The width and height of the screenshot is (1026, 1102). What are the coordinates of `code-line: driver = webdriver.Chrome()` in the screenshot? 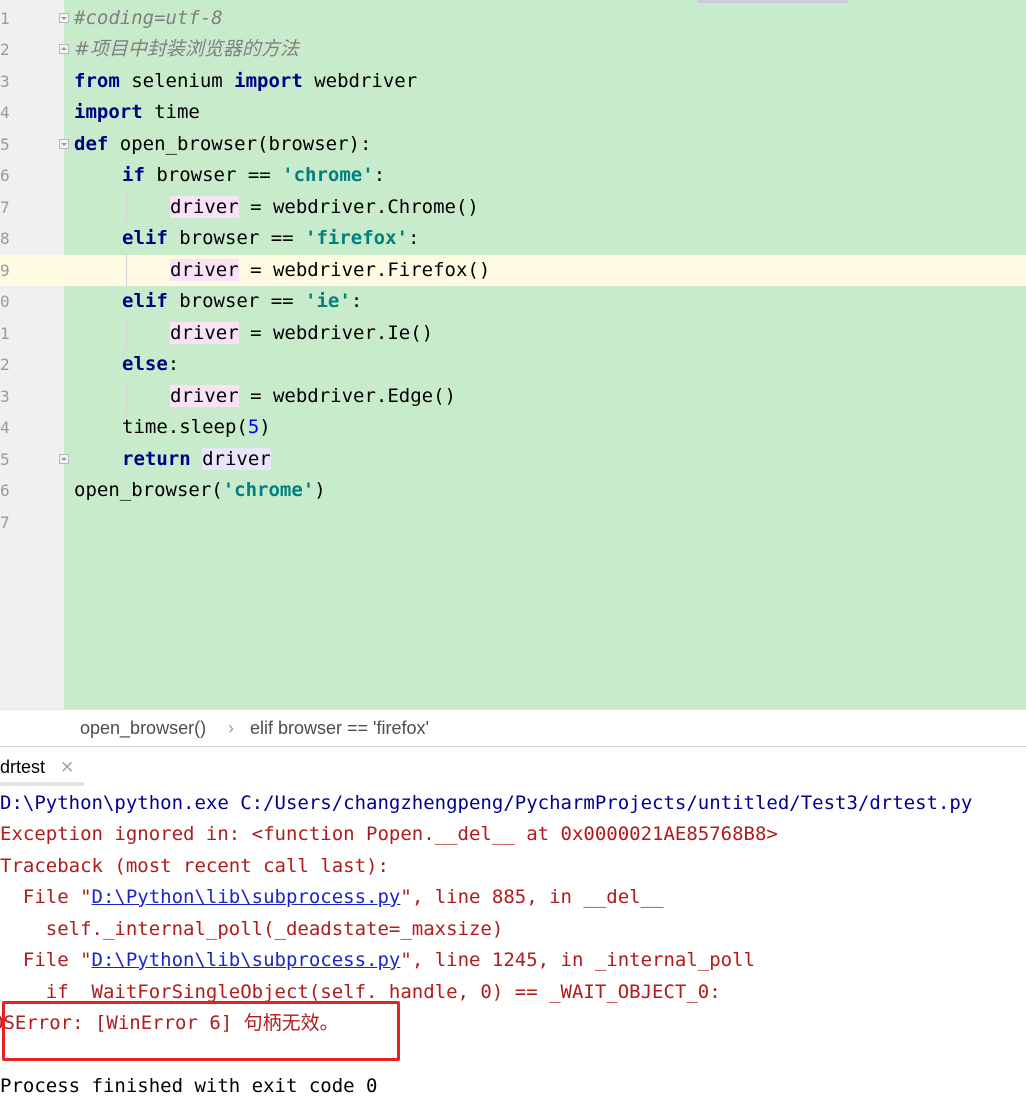 It's located at (324, 207).